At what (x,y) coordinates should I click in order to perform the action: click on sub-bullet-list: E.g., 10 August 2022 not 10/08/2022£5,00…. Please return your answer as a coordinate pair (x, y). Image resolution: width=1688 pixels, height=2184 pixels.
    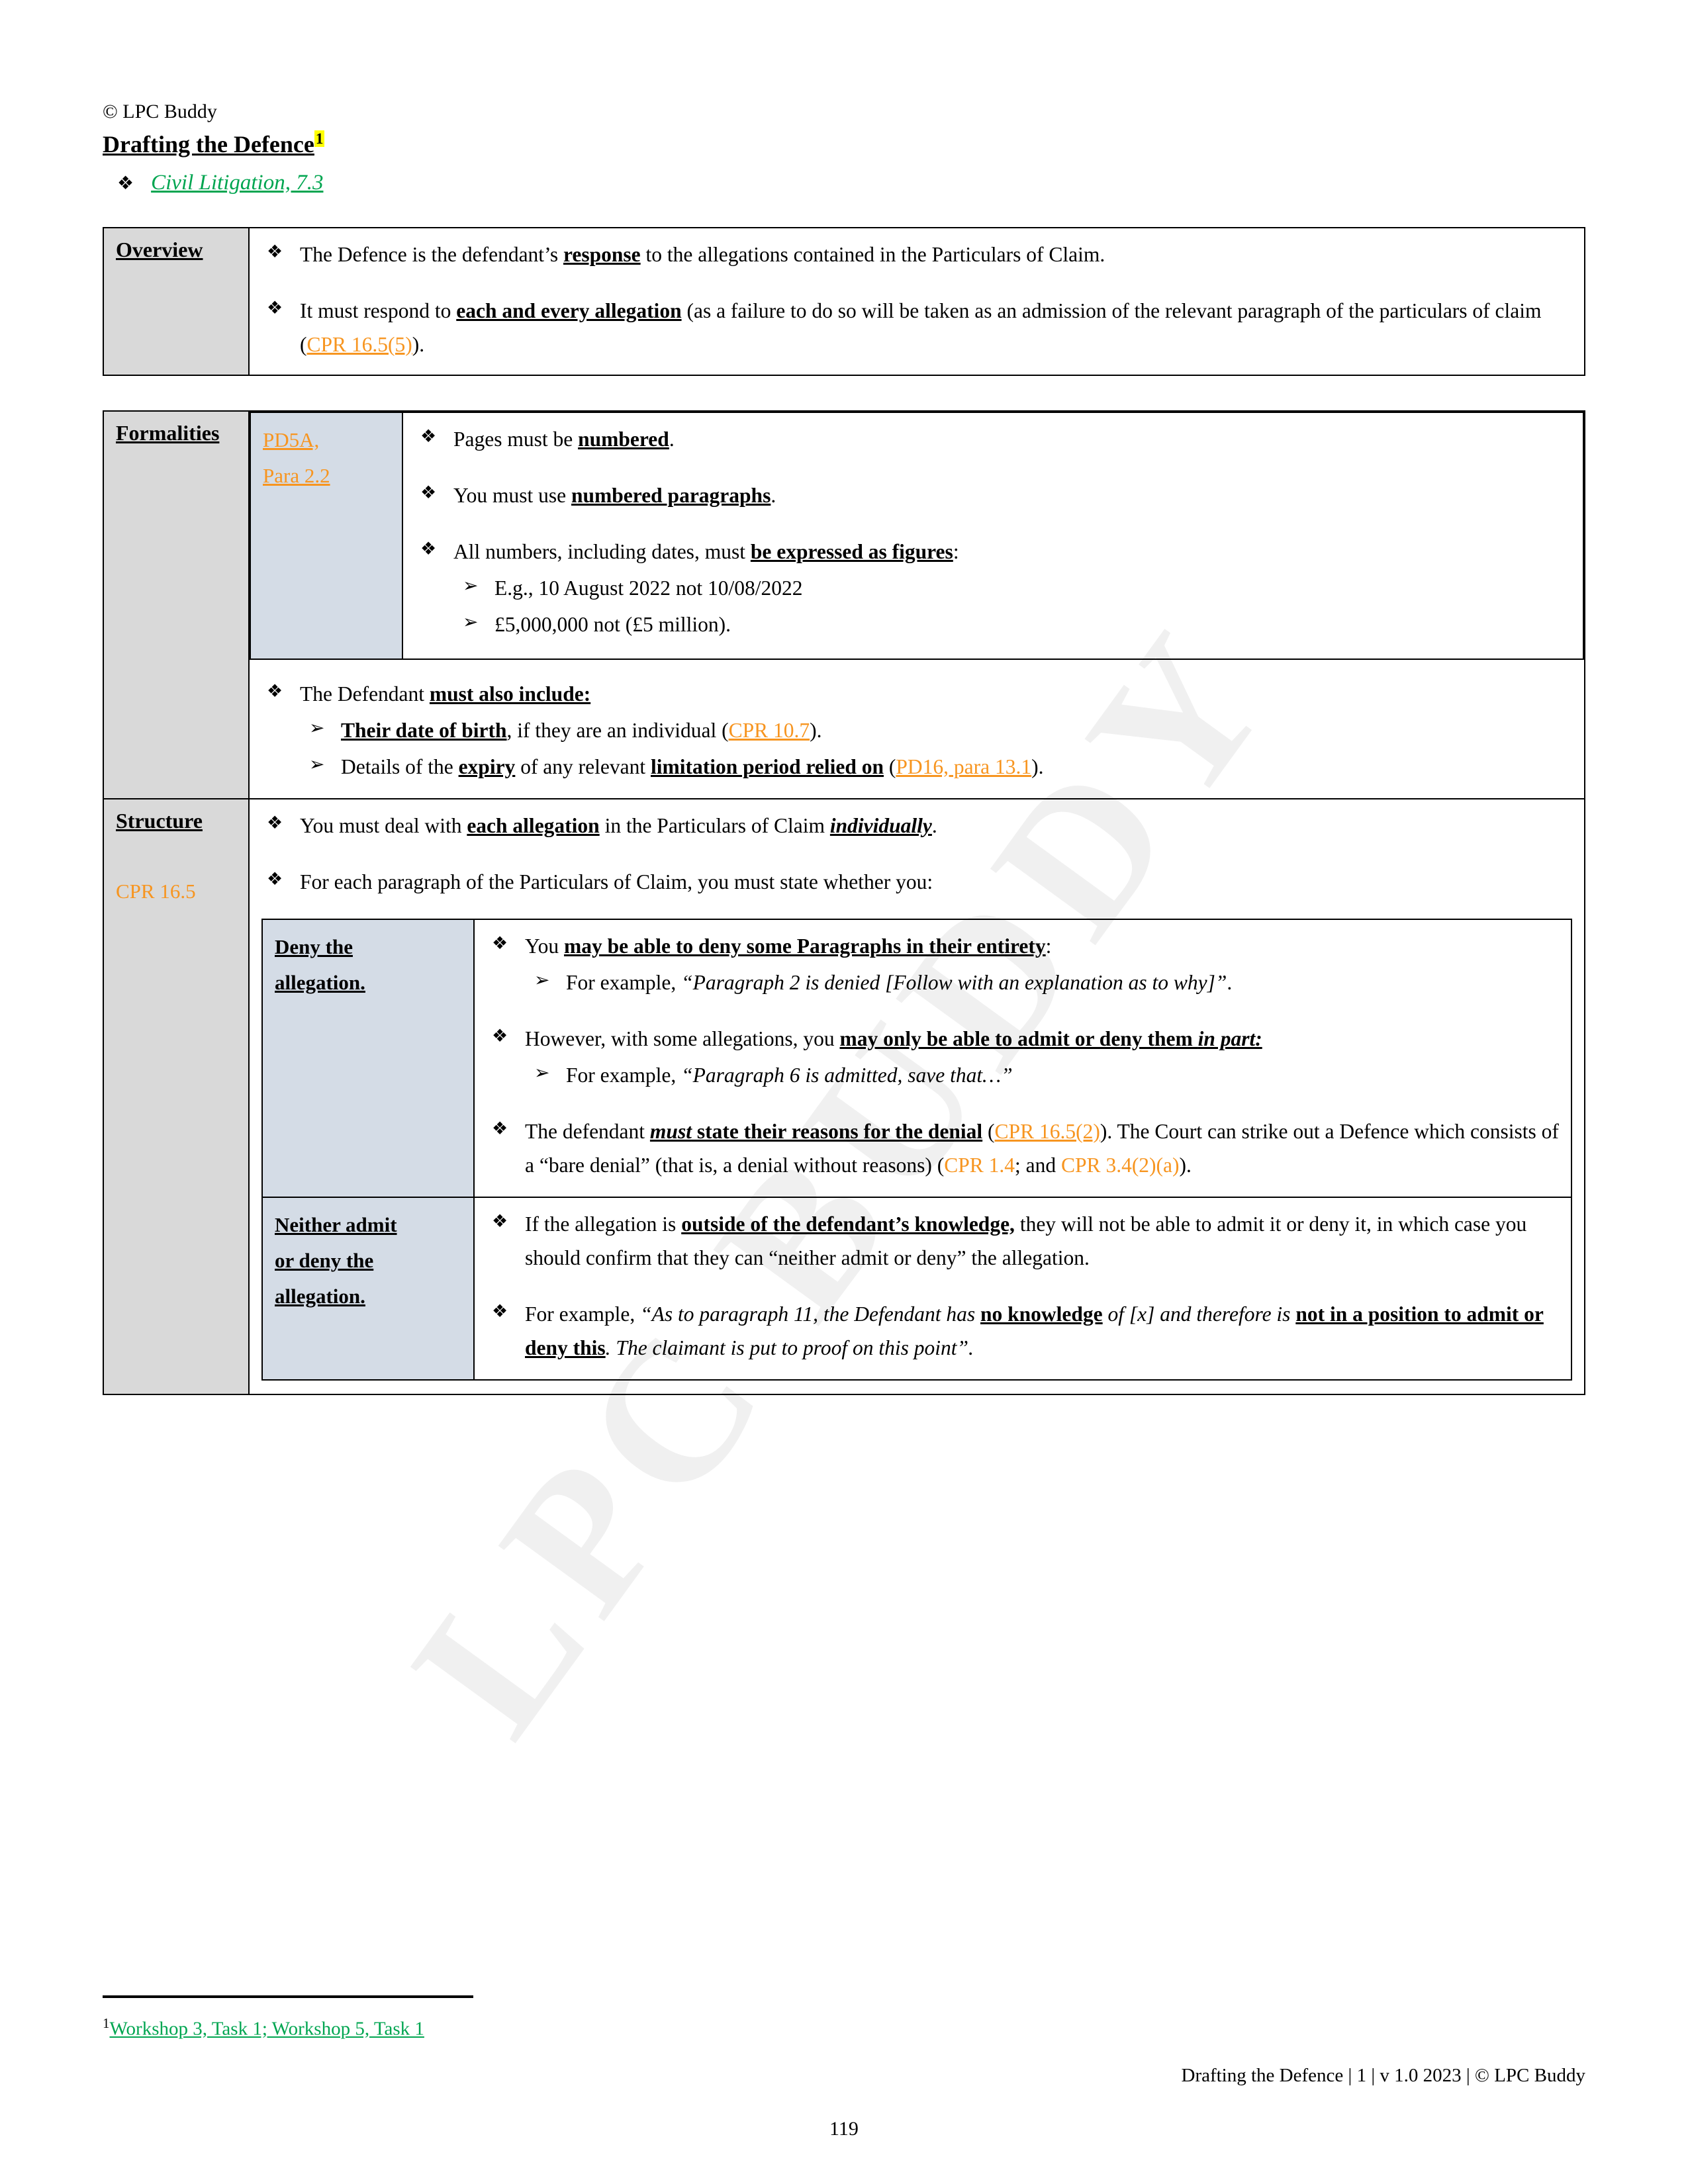
    Looking at the image, I should click on (1012, 606).